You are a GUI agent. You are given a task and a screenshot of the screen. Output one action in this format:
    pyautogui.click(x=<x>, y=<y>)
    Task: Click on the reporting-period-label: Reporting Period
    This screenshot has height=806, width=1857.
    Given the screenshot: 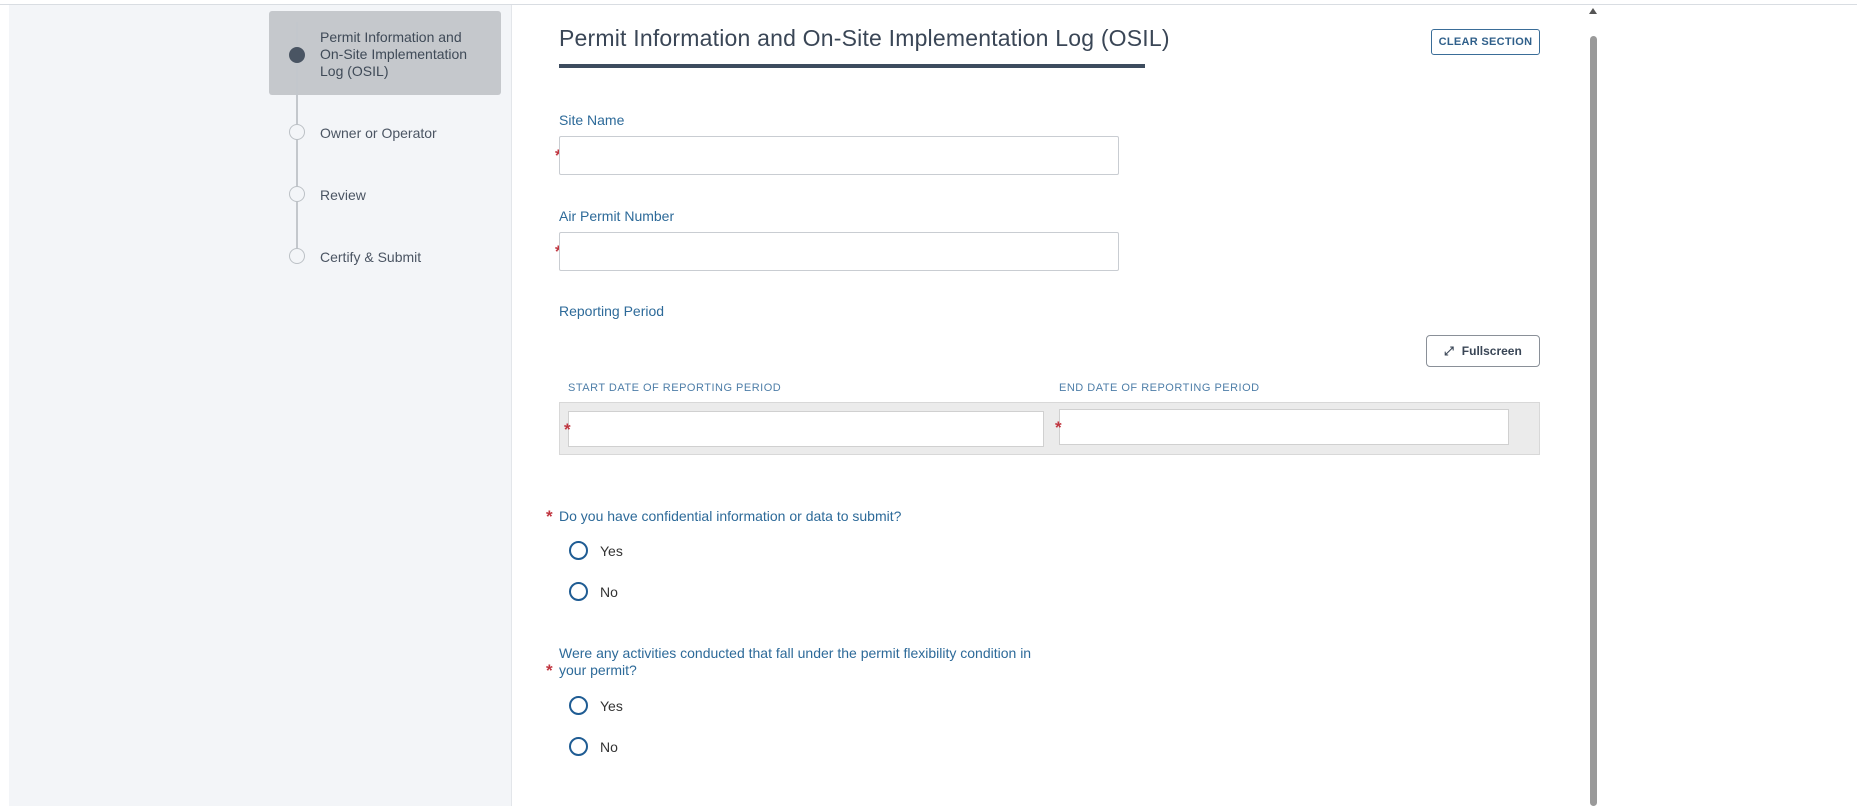 What is the action you would take?
    pyautogui.click(x=612, y=311)
    